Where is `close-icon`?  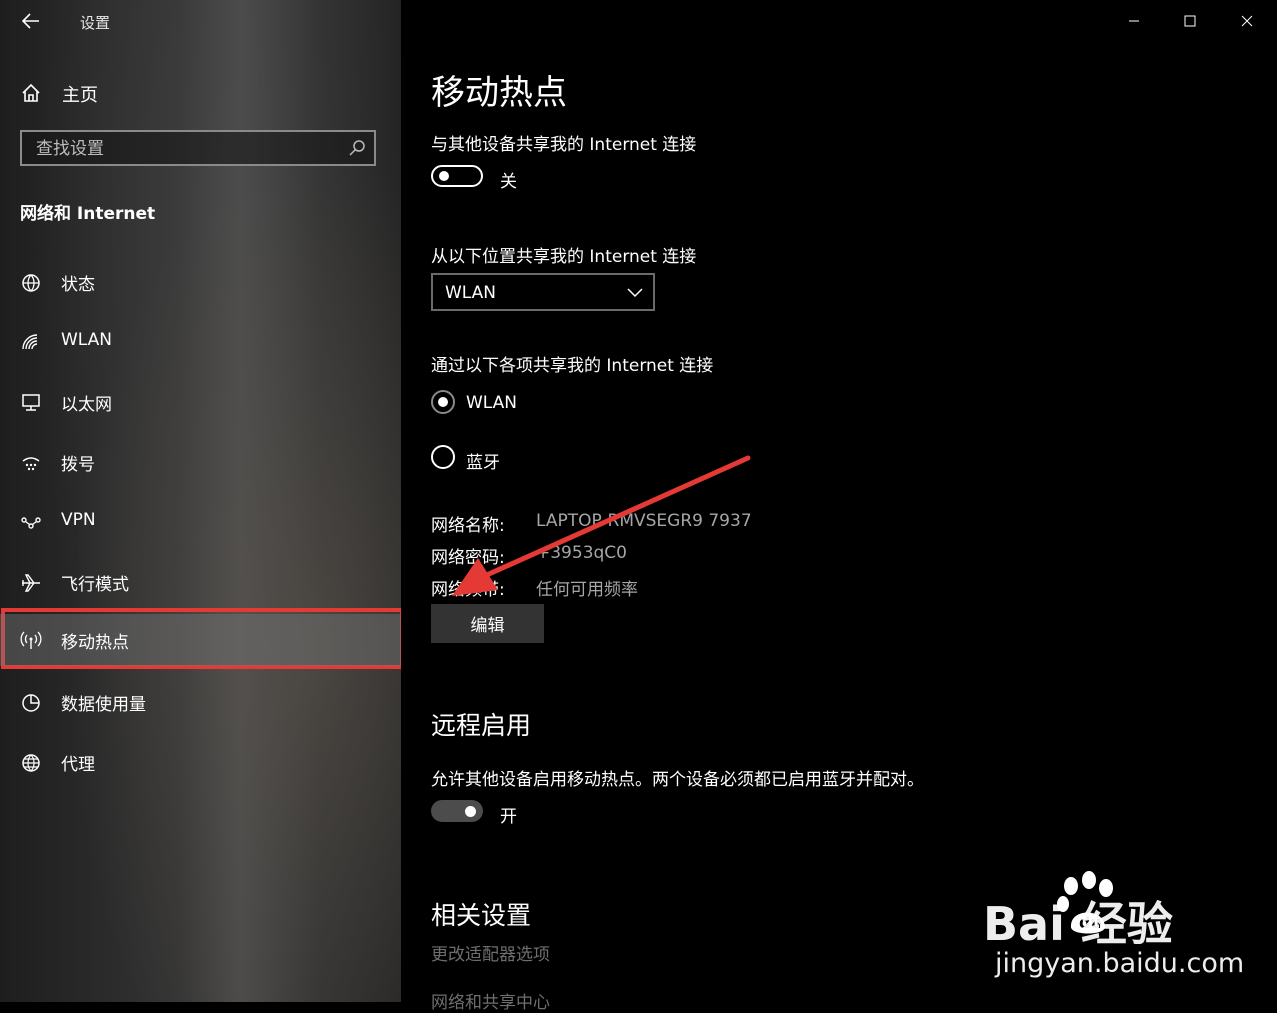 close-icon is located at coordinates (1247, 21).